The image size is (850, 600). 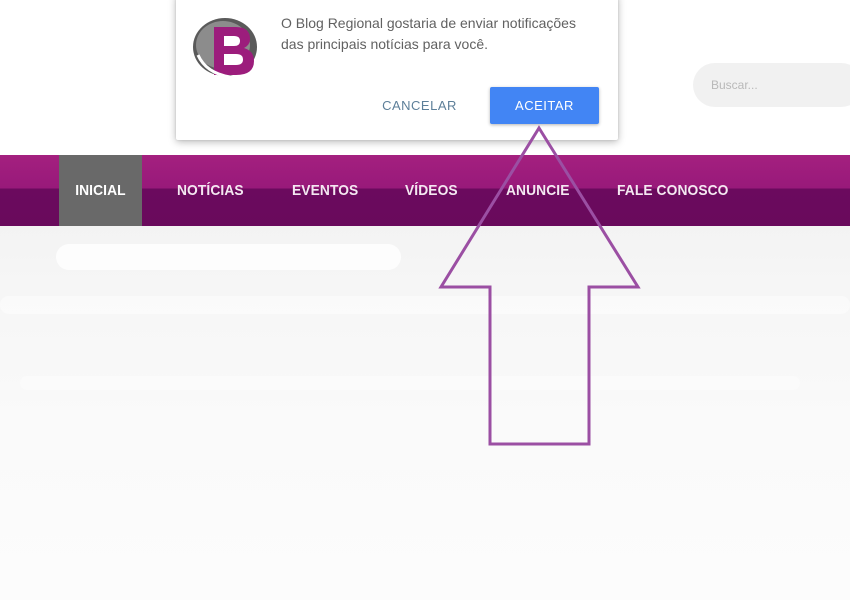 I want to click on accept-button: ACEITAR, so click(x=544, y=105).